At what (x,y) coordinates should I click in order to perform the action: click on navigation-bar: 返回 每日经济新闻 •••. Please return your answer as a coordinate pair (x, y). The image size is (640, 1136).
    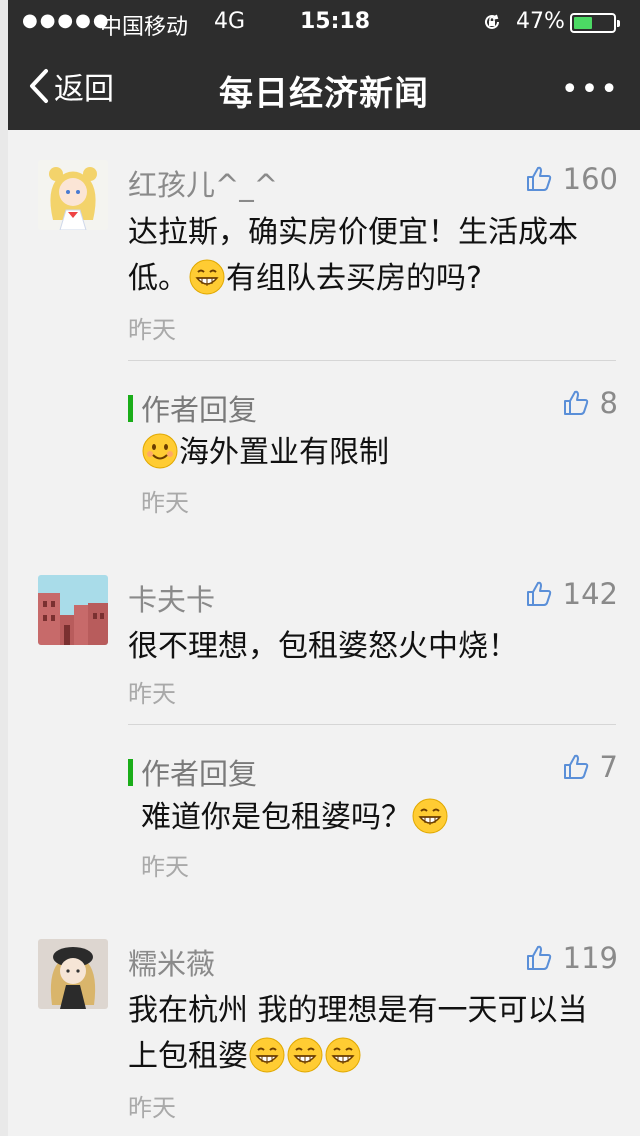
    Looking at the image, I should click on (324, 87).